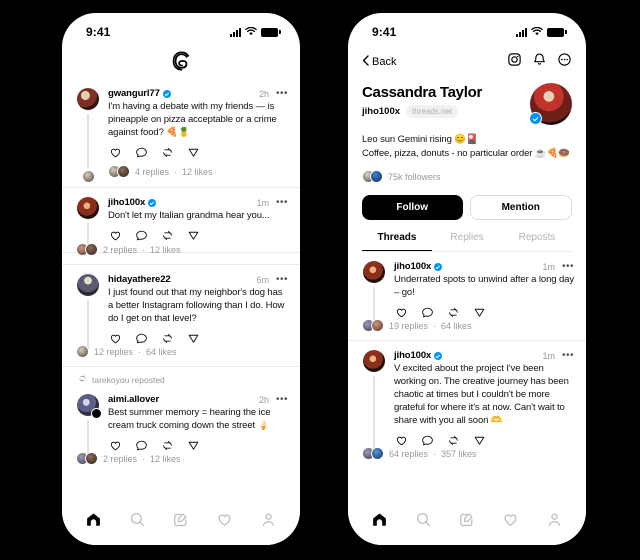 Image resolution: width=640 pixels, height=560 pixels. Describe the element at coordinates (520, 207) in the screenshot. I see `mention-button: Mention` at that location.